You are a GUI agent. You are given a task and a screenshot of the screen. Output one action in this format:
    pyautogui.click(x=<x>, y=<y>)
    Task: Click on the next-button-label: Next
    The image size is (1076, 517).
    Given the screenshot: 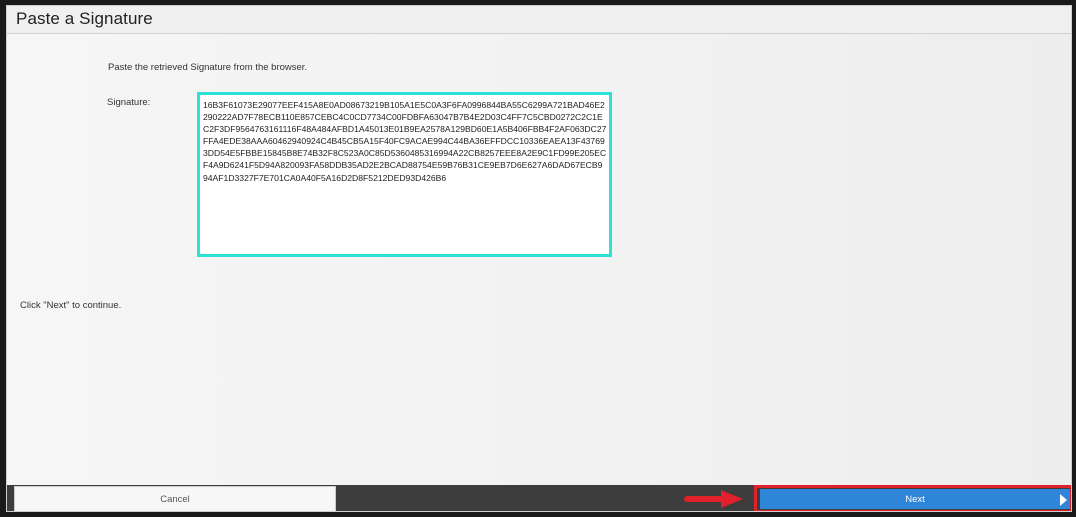 What is the action you would take?
    pyautogui.click(x=915, y=499)
    